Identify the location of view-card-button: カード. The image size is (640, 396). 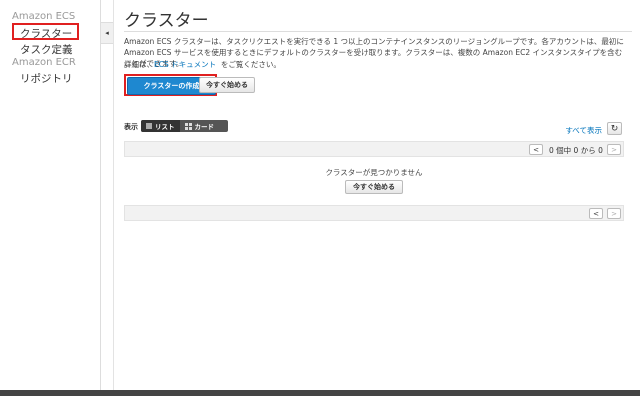
(200, 126).